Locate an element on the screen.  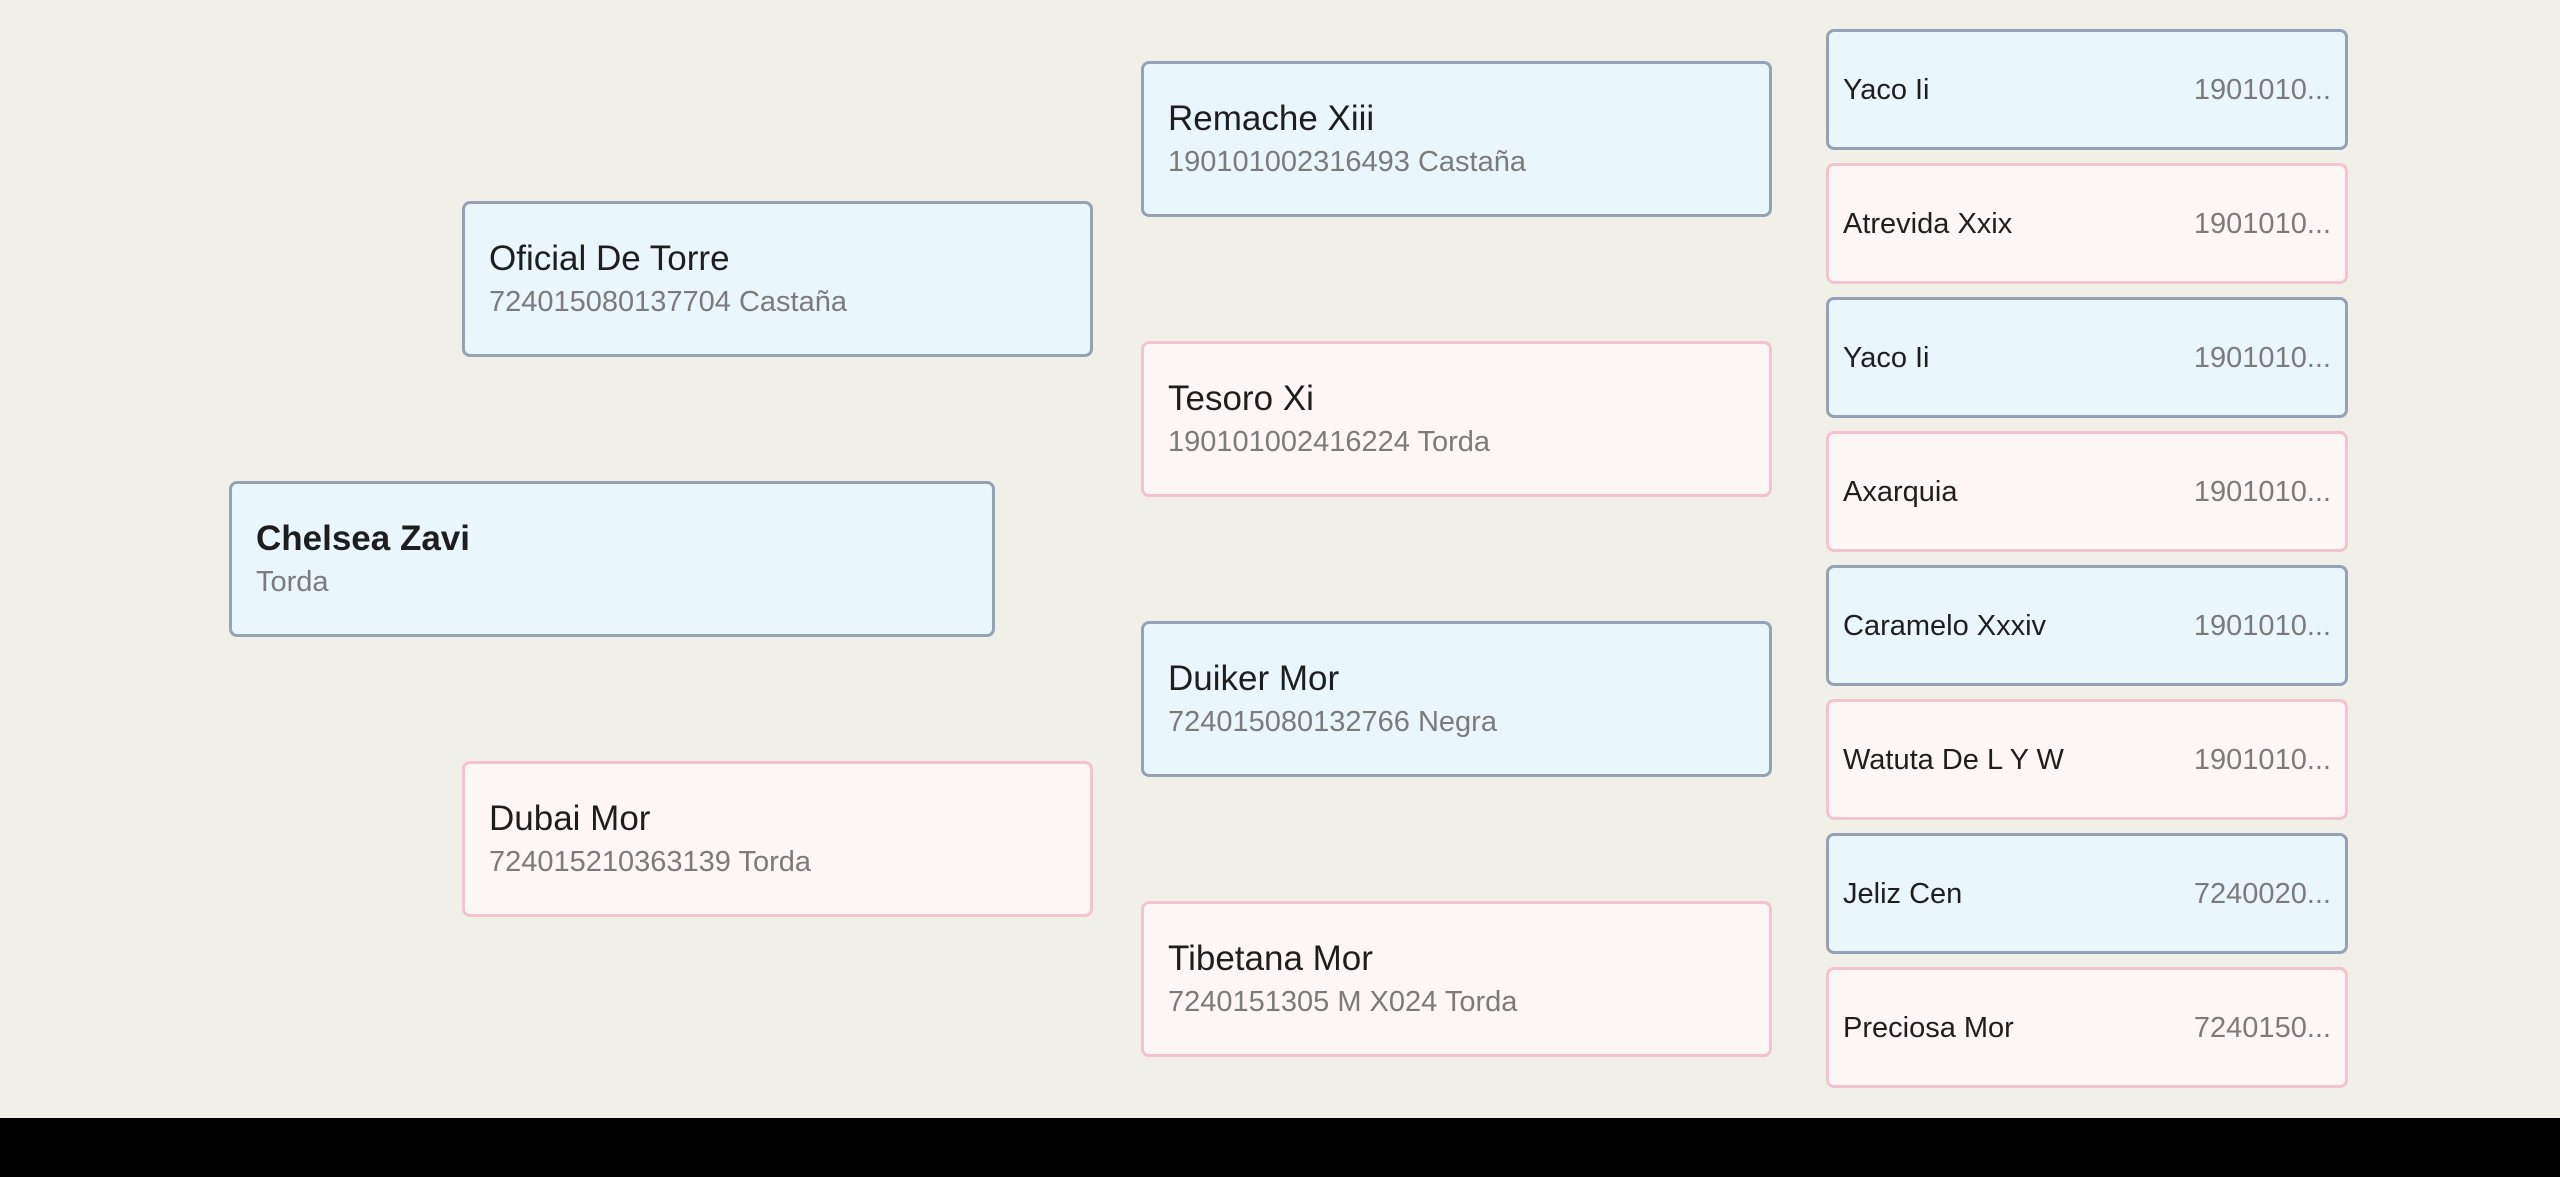
horse-card-root: Chelsea Zavi Torda is located at coordinates (612, 559).